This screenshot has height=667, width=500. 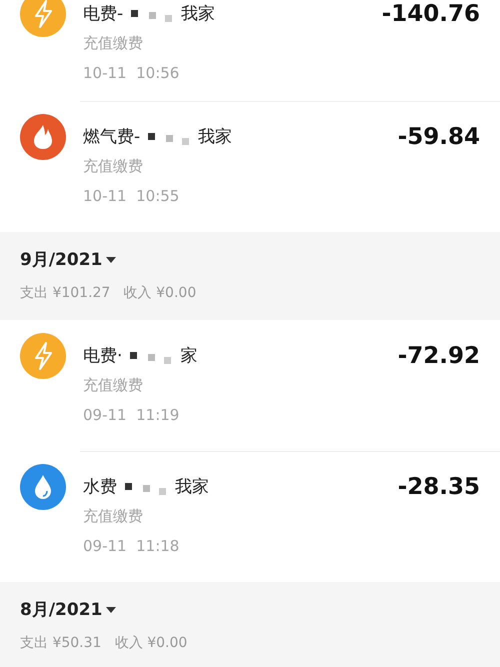 What do you see at coordinates (131, 546) in the screenshot?
I see `bill-time: 09-11 11:18` at bounding box center [131, 546].